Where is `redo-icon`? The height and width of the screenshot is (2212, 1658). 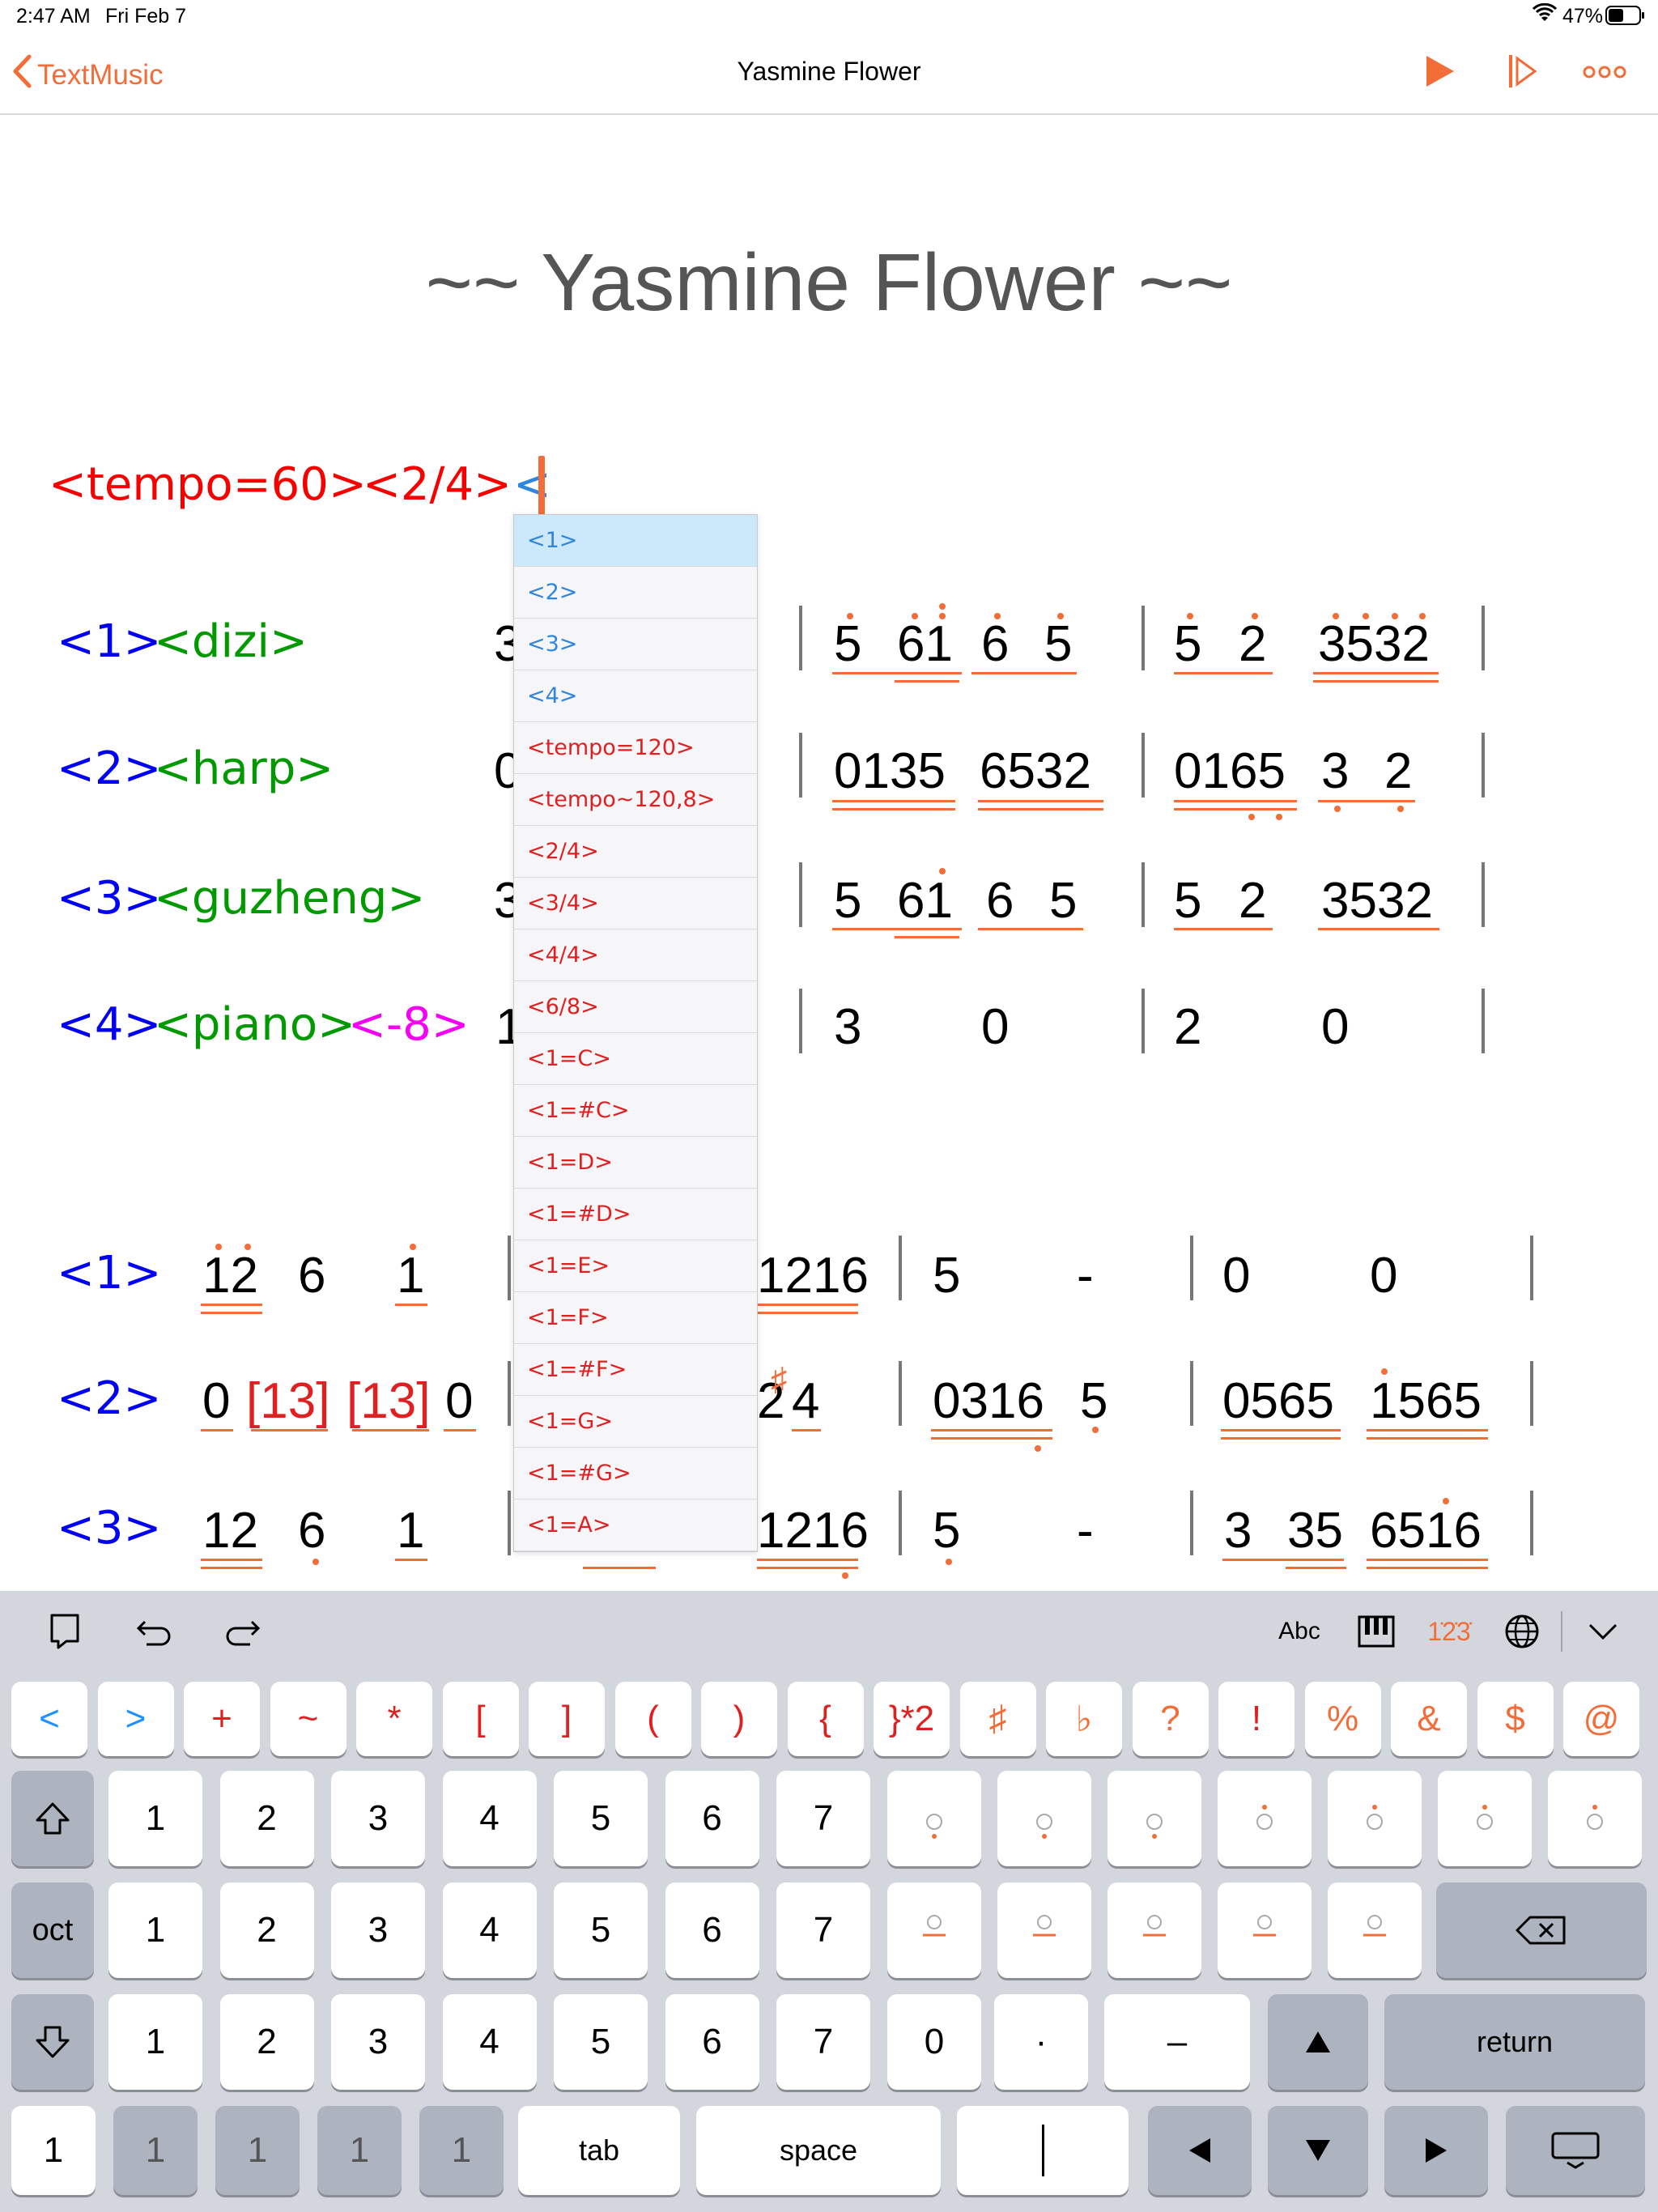 redo-icon is located at coordinates (243, 1632).